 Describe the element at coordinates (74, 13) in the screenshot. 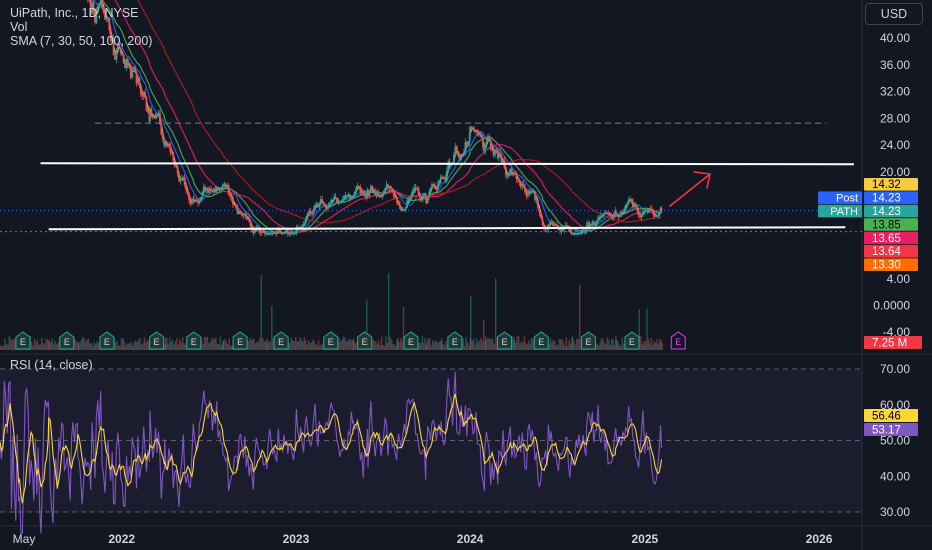

I see `symbol-title: UiPath, Inc., 1D, NYSE` at that location.